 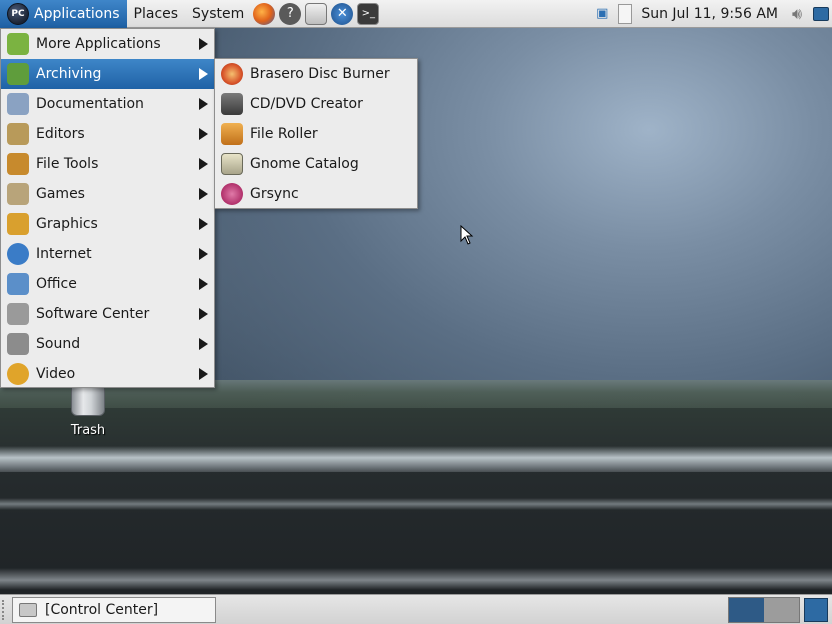 What do you see at coordinates (284, 134) in the screenshot?
I see `submenu-item-label: File Roller` at bounding box center [284, 134].